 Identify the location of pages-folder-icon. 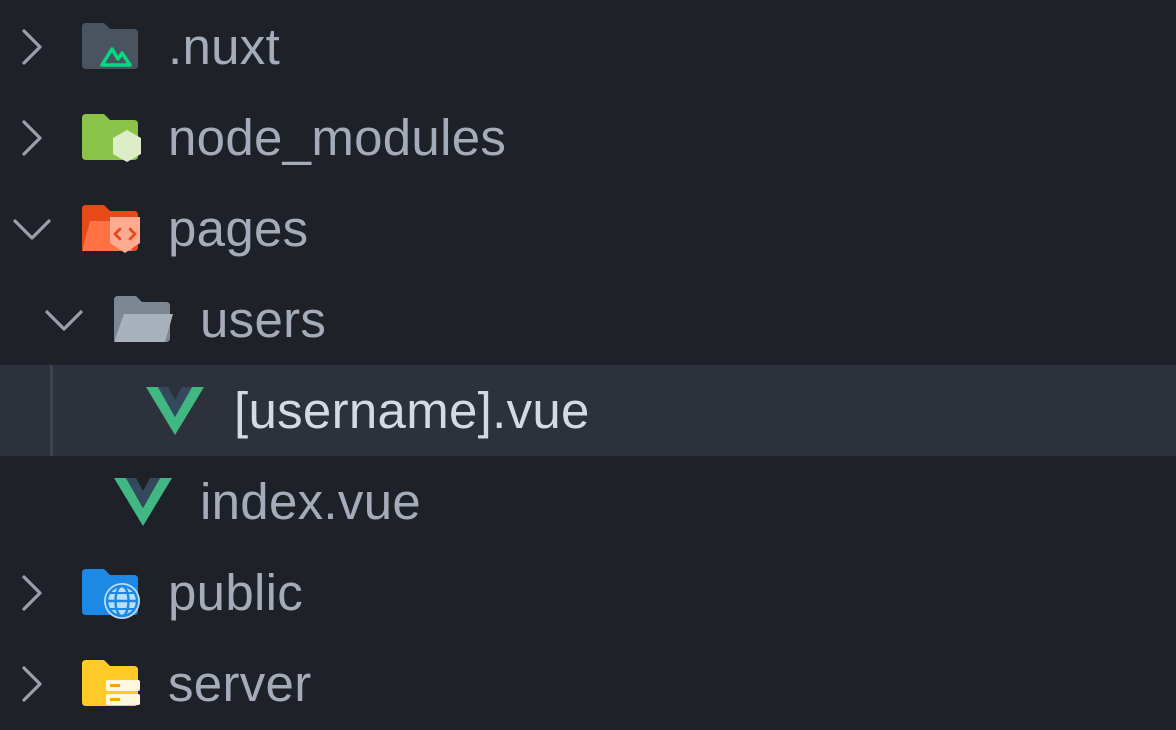
(111, 229).